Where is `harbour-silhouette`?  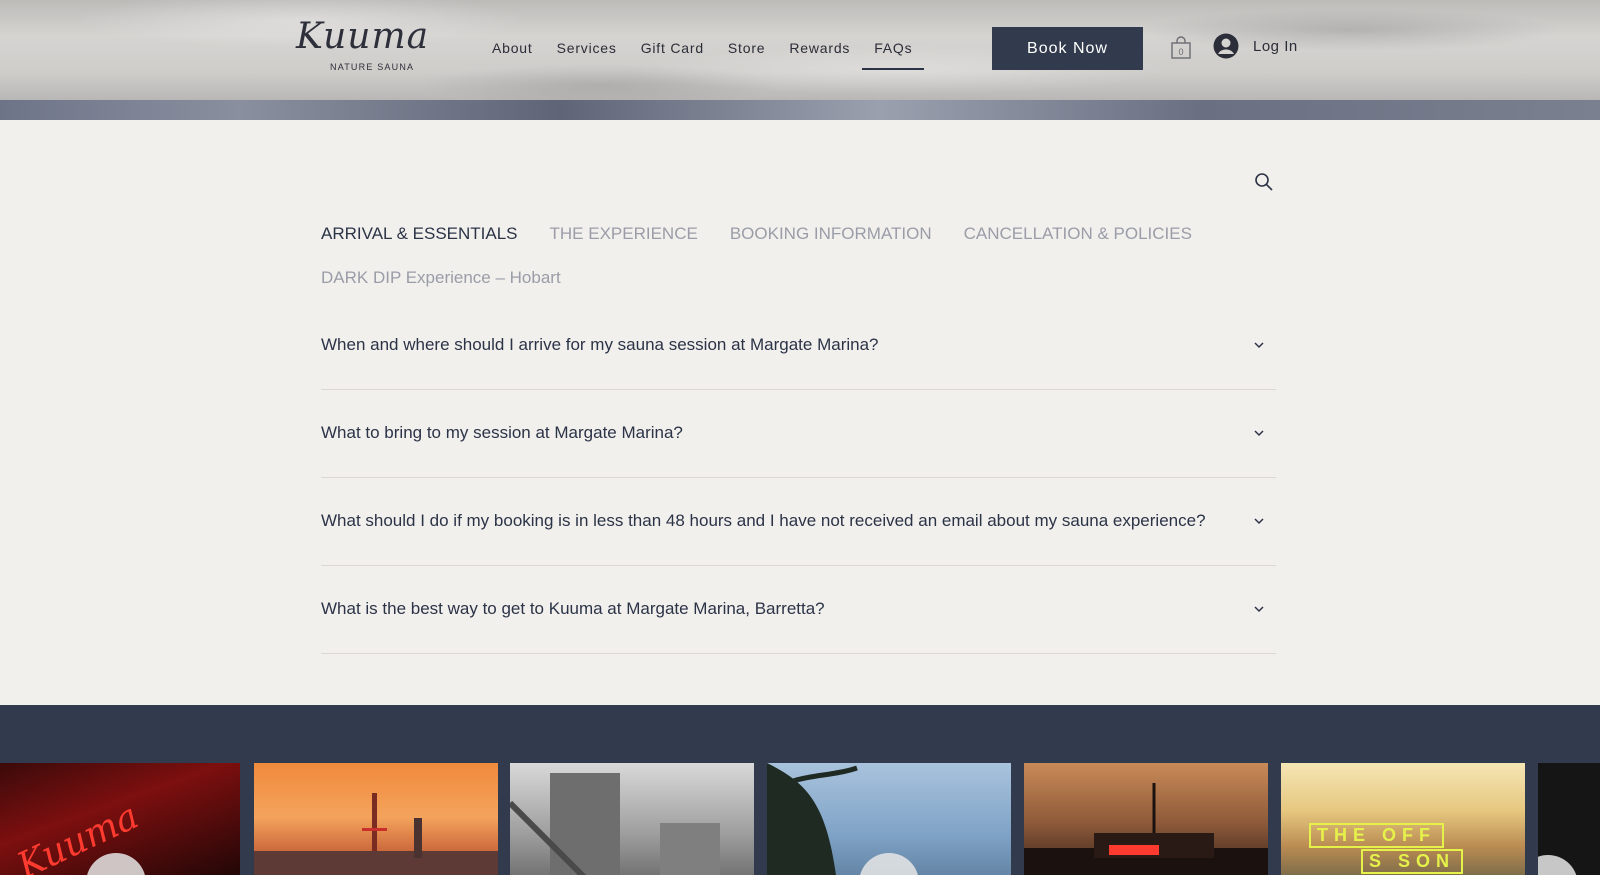
harbour-silhouette is located at coordinates (376, 834).